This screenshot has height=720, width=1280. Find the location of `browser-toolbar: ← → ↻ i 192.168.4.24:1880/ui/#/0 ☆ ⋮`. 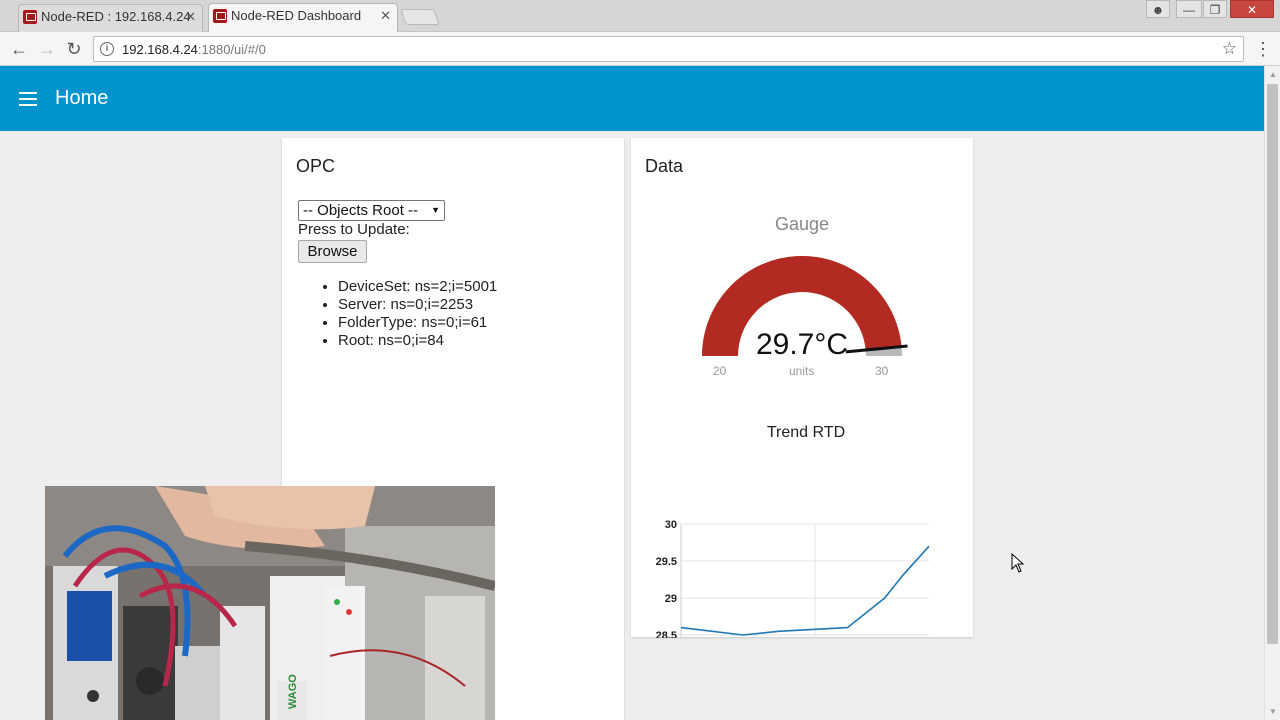

browser-toolbar: ← → ↻ i 192.168.4.24:1880/ui/#/0 ☆ ⋮ is located at coordinates (640, 49).